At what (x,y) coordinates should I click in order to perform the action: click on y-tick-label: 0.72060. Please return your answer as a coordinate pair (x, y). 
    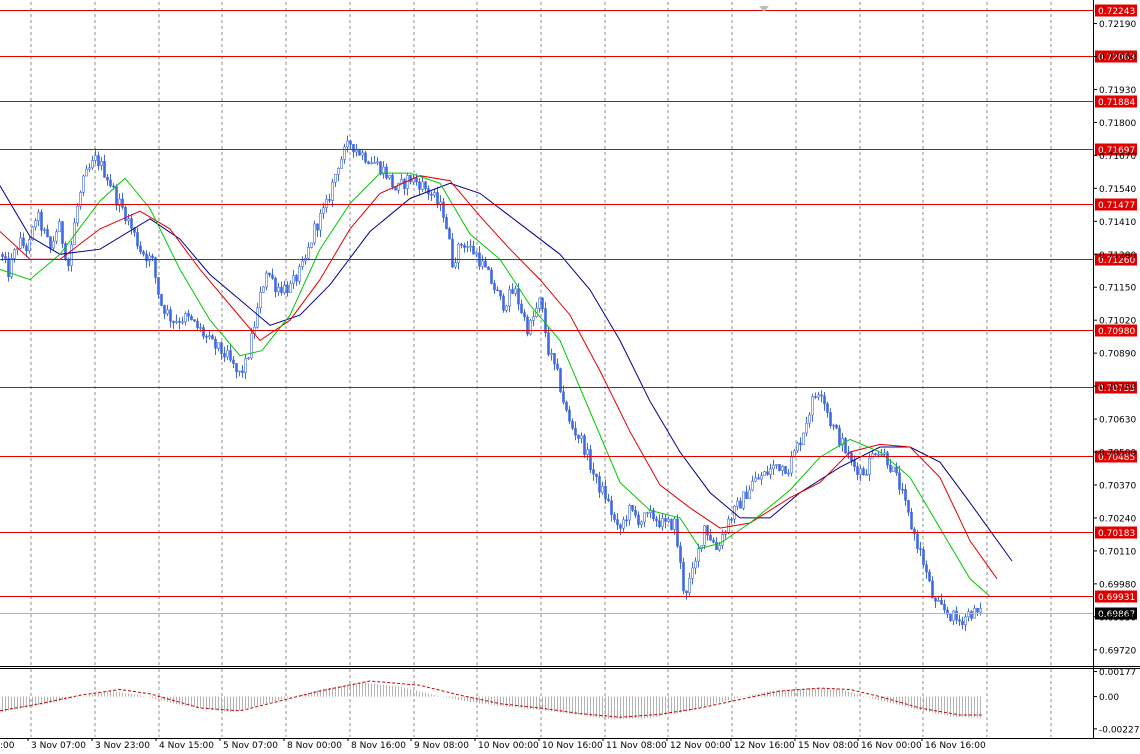
    Looking at the image, I should click on (1117, 58).